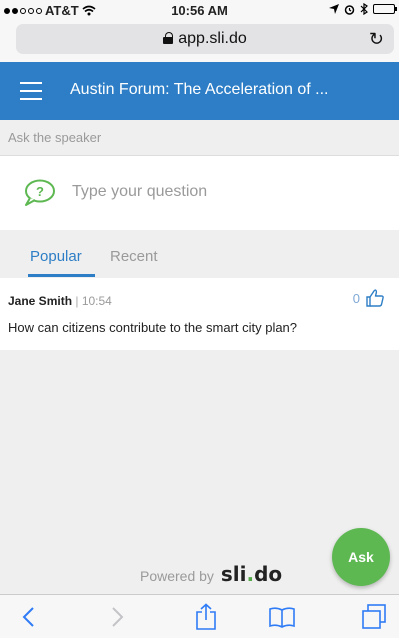 The image size is (399, 638). Describe the element at coordinates (31, 91) in the screenshot. I see `hamburger-icon` at that location.